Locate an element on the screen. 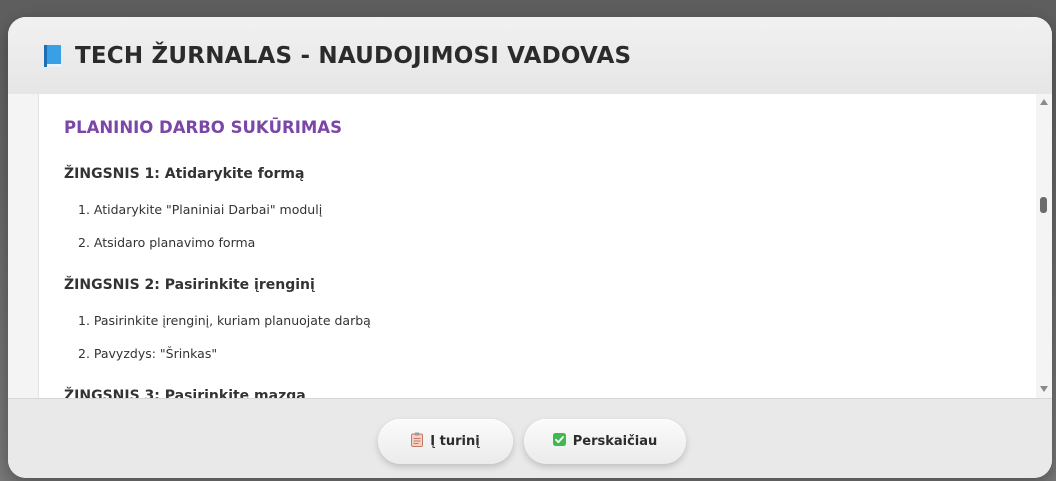 This screenshot has height=481, width=1056. scroll-thumb is located at coordinates (1043, 205).